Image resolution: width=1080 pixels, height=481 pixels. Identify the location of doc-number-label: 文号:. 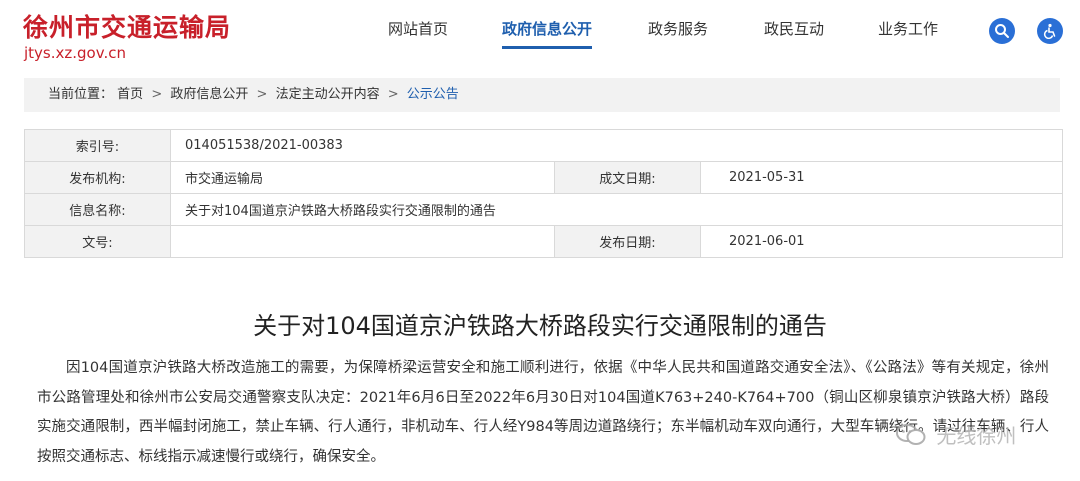
(97, 241).